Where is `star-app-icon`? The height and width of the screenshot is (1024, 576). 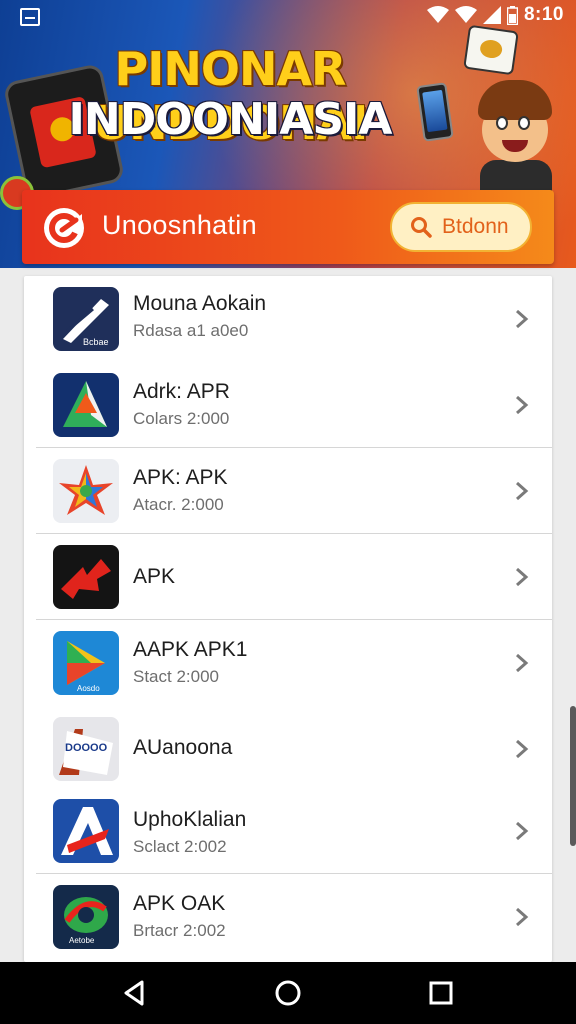 star-app-icon is located at coordinates (86, 491).